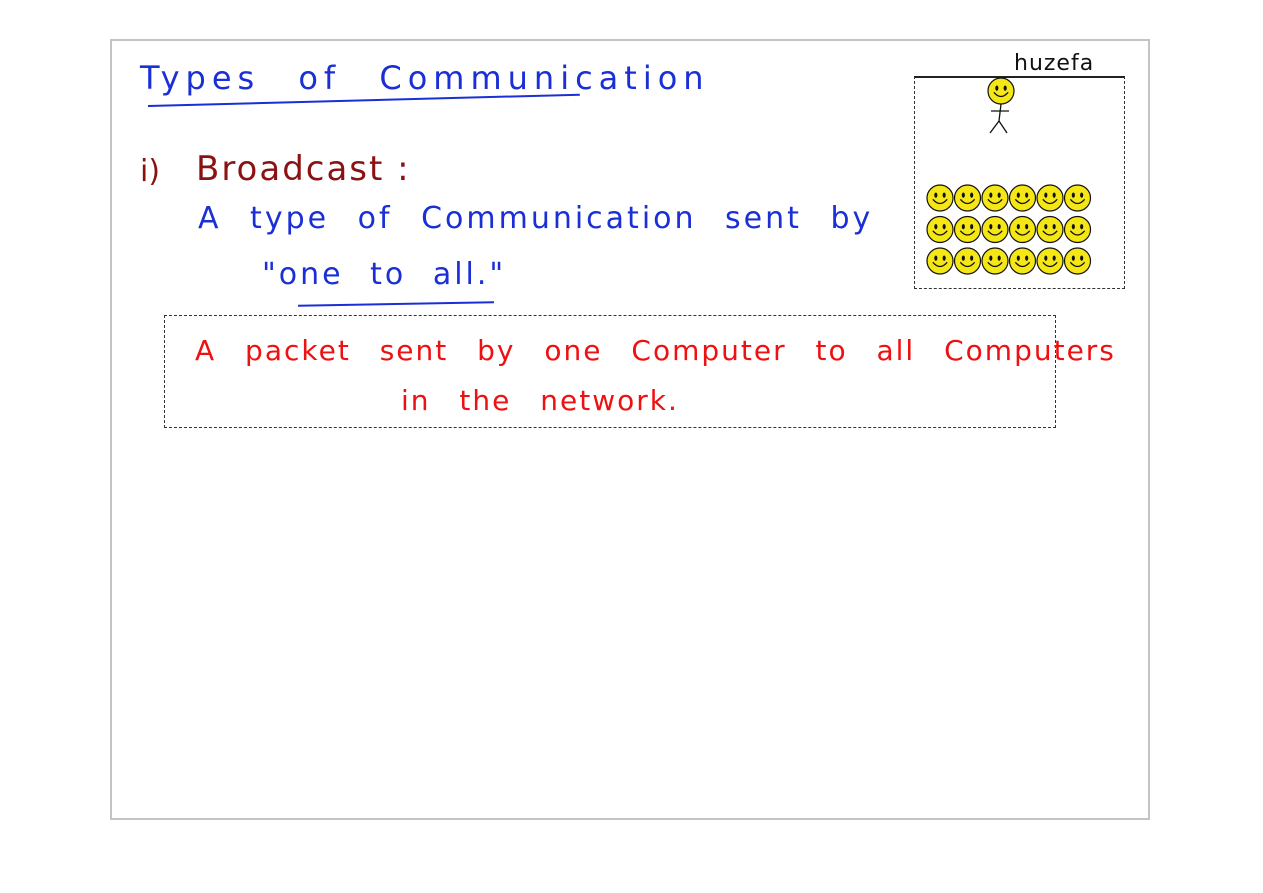 Image resolution: width=1263 pixels, height=893 pixels. Describe the element at coordinates (1001, 91) in the screenshot. I see `sender-smiley-icon` at that location.